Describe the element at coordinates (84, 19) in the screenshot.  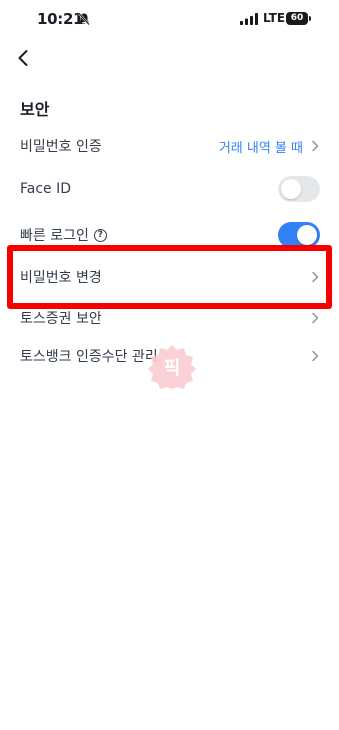
I see `bell-slash-icon` at that location.